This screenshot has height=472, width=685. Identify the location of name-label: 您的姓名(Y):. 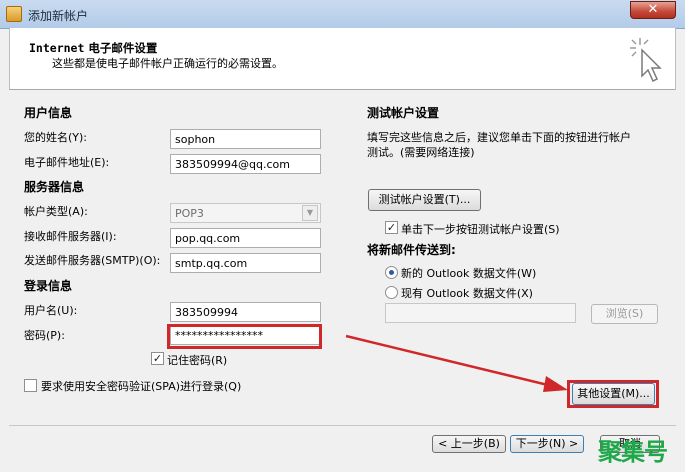
(56, 137).